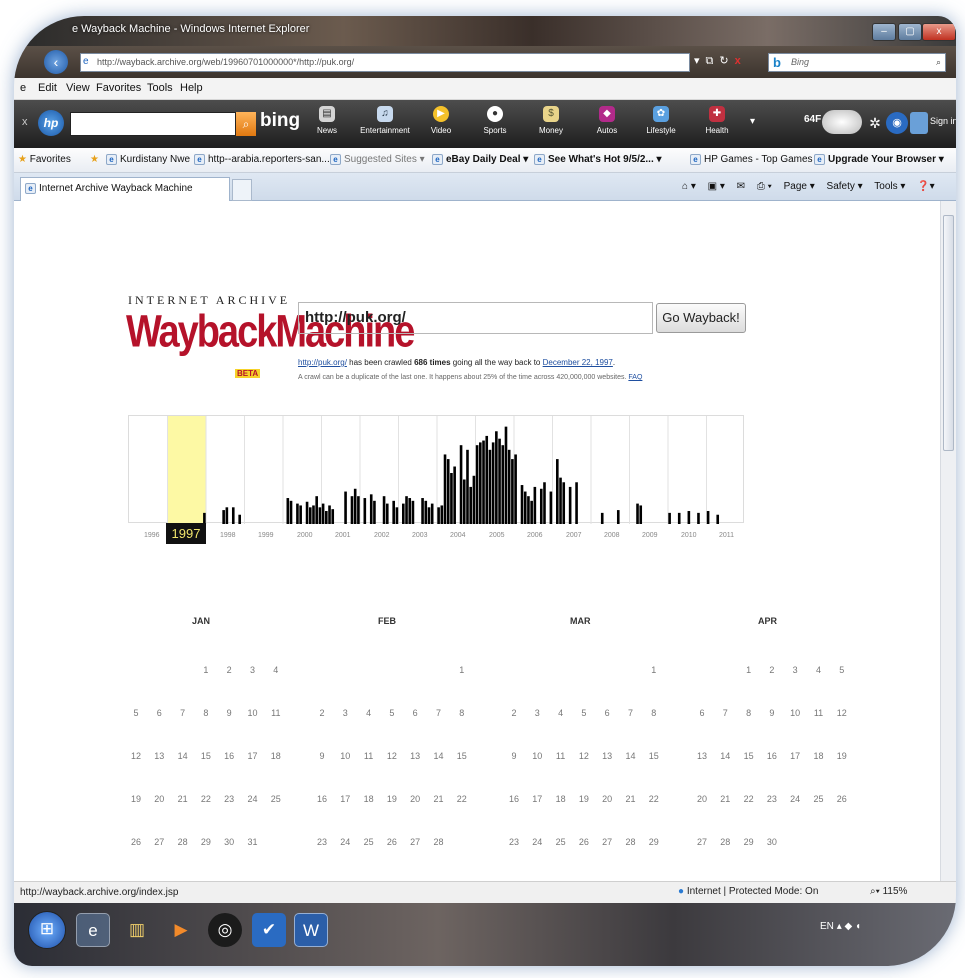  Describe the element at coordinates (441, 120) in the screenshot. I see `toolbar-video: ▶ Video` at that location.